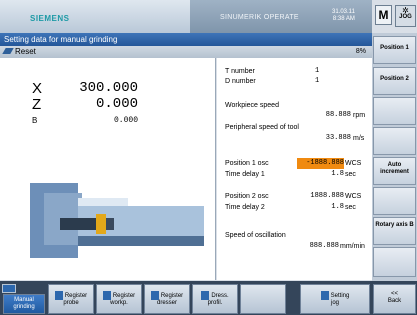  I want to click on profile-icon, so click(205, 295).